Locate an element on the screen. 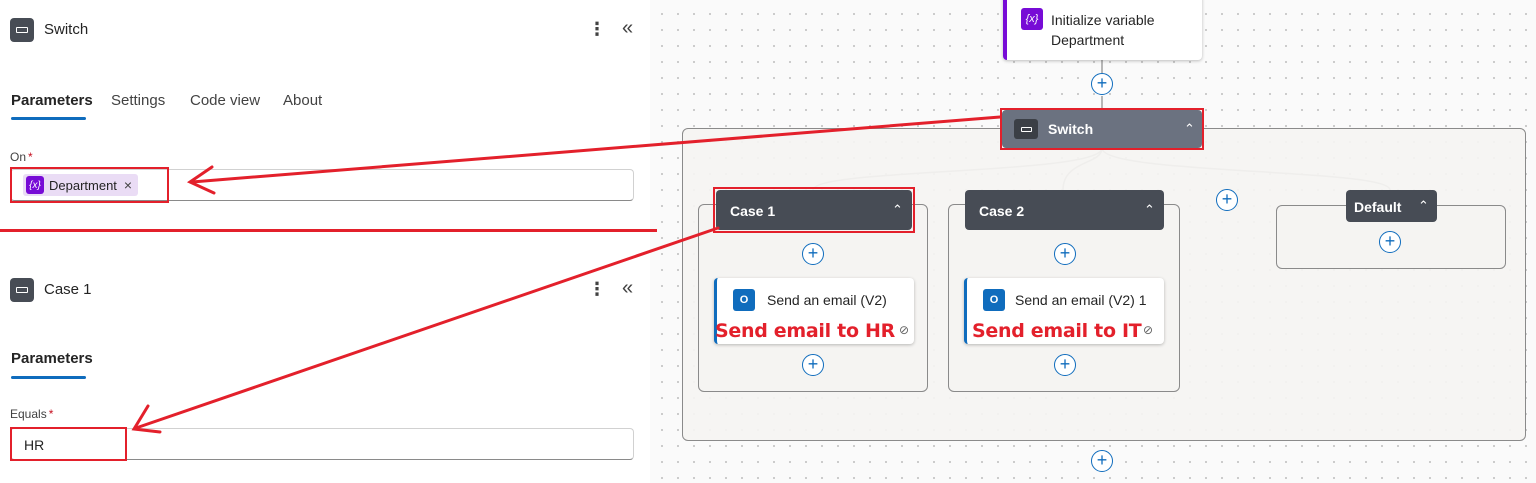  tab-code-view: Code view is located at coordinates (225, 100).